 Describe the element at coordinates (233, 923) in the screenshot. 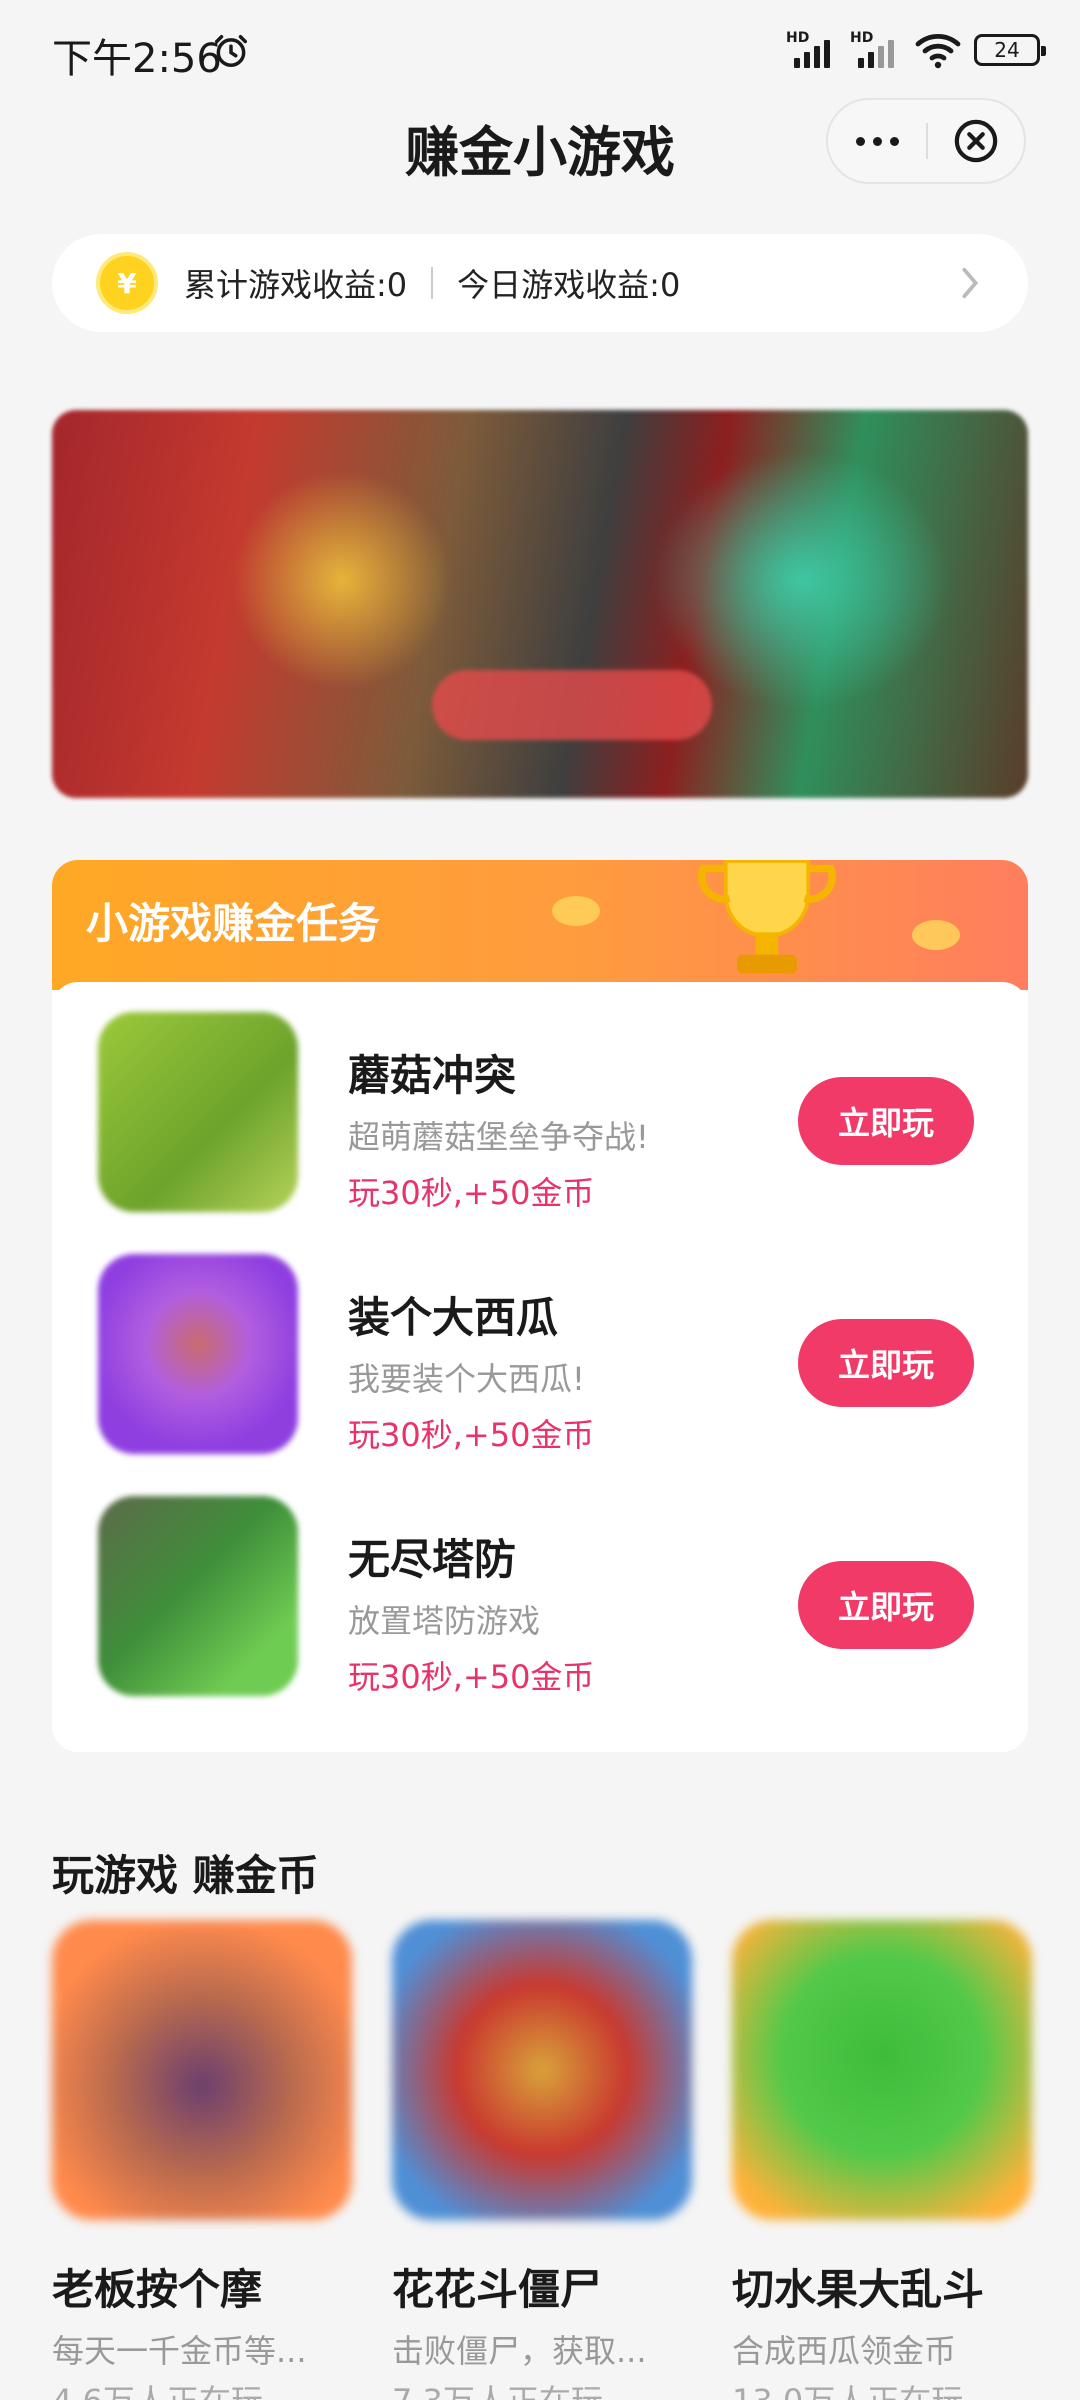

I see `task-section-title: 小游戏赚金任务` at that location.